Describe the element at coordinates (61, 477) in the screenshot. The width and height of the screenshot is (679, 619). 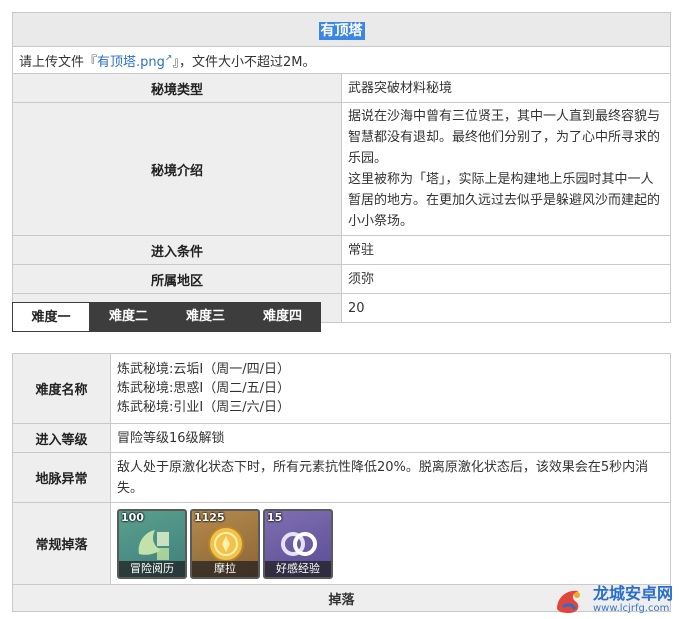
I see `row-label-leyline: 地脉异常` at that location.